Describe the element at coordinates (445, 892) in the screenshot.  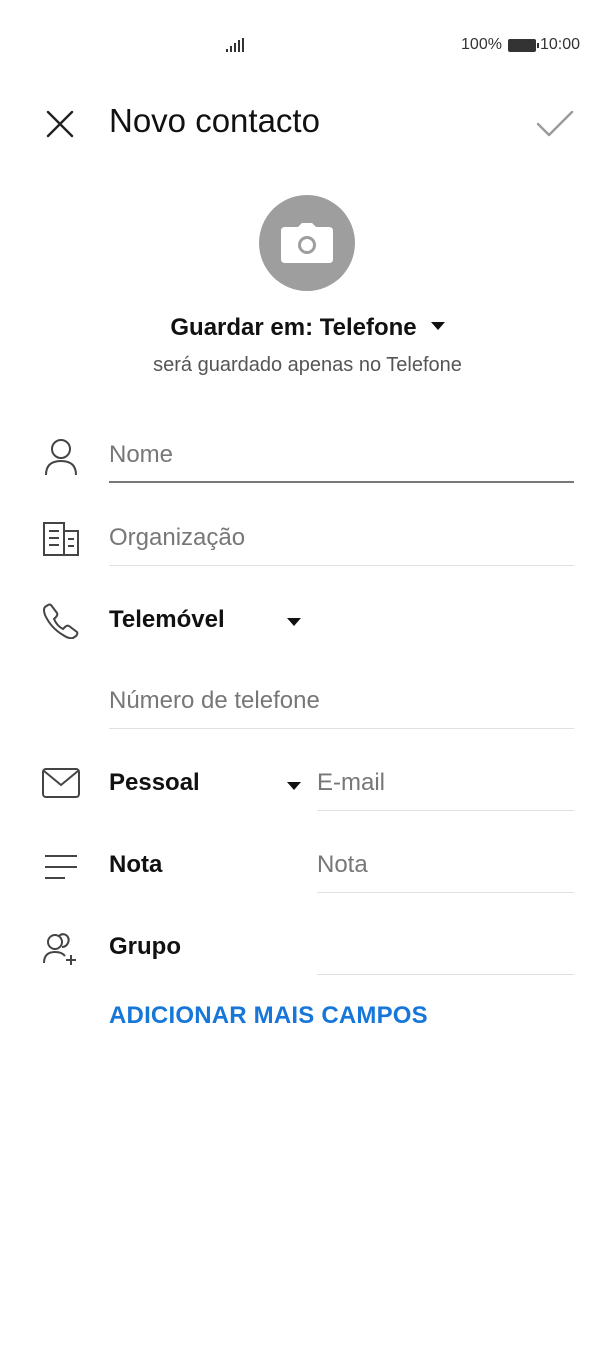
I see `note-underline` at that location.